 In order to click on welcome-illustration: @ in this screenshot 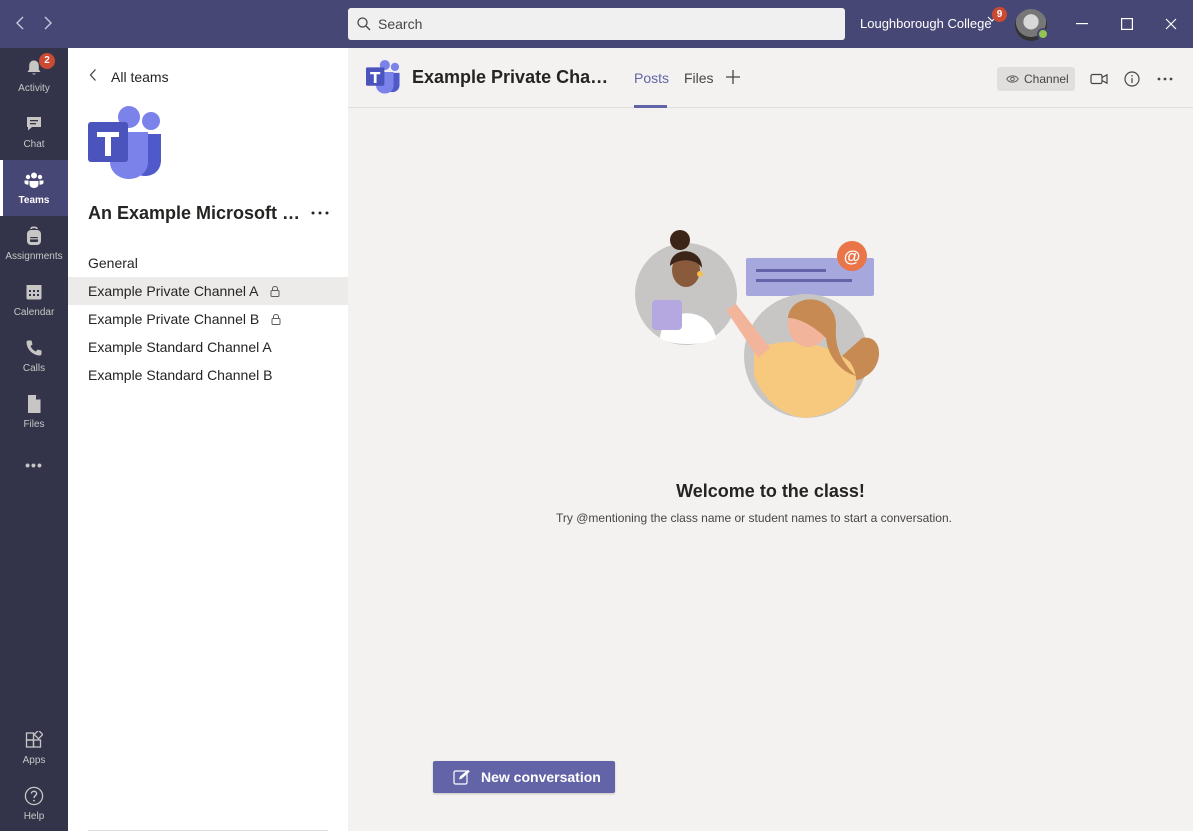, I will do `click(756, 326)`.